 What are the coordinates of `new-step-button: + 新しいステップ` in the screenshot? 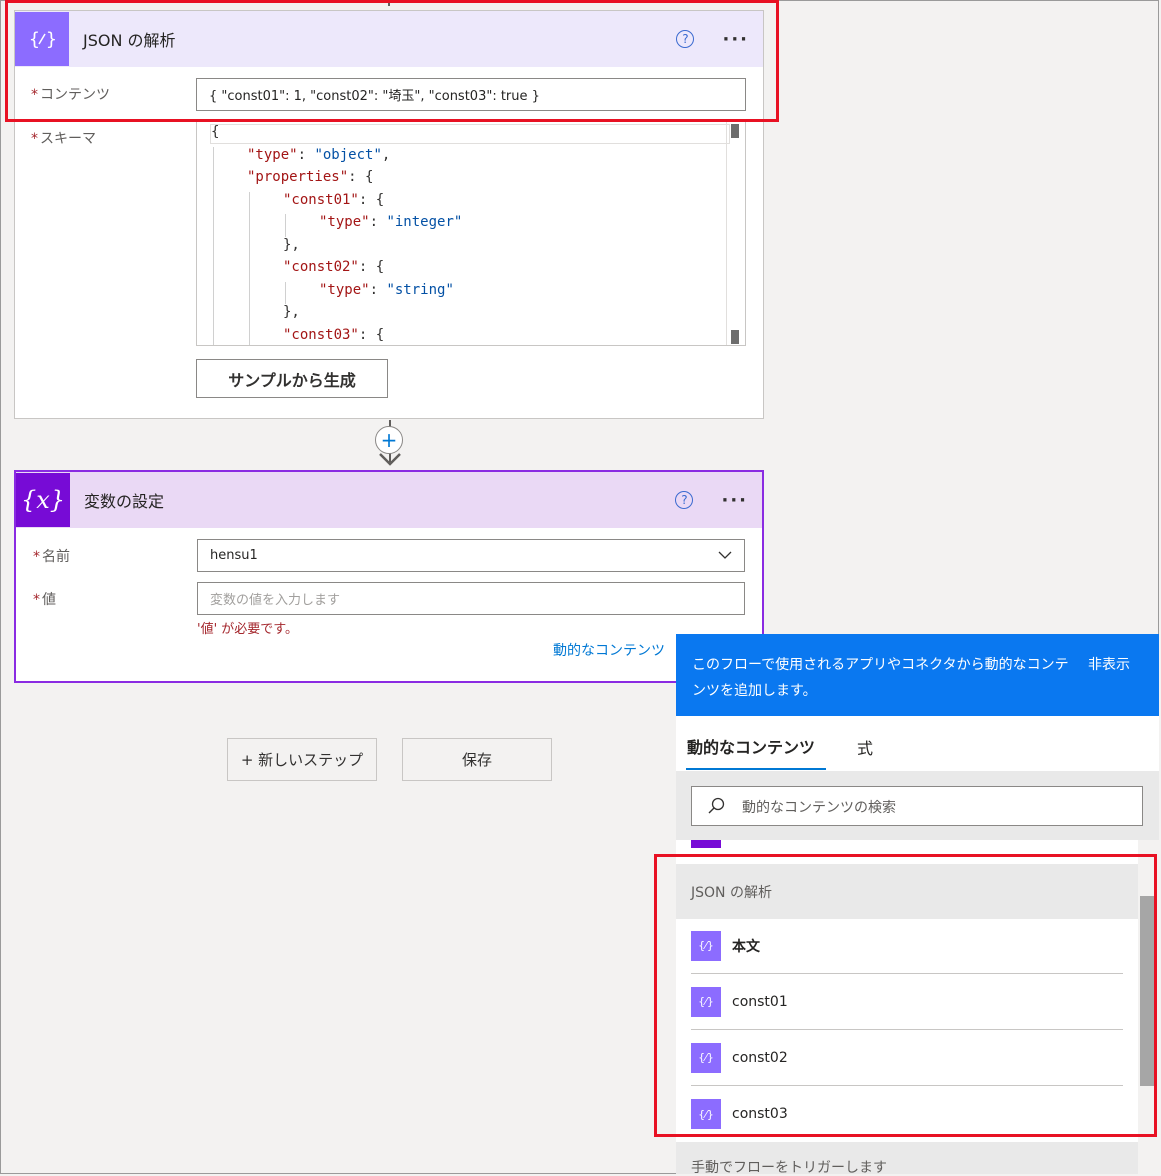 It's located at (302, 759).